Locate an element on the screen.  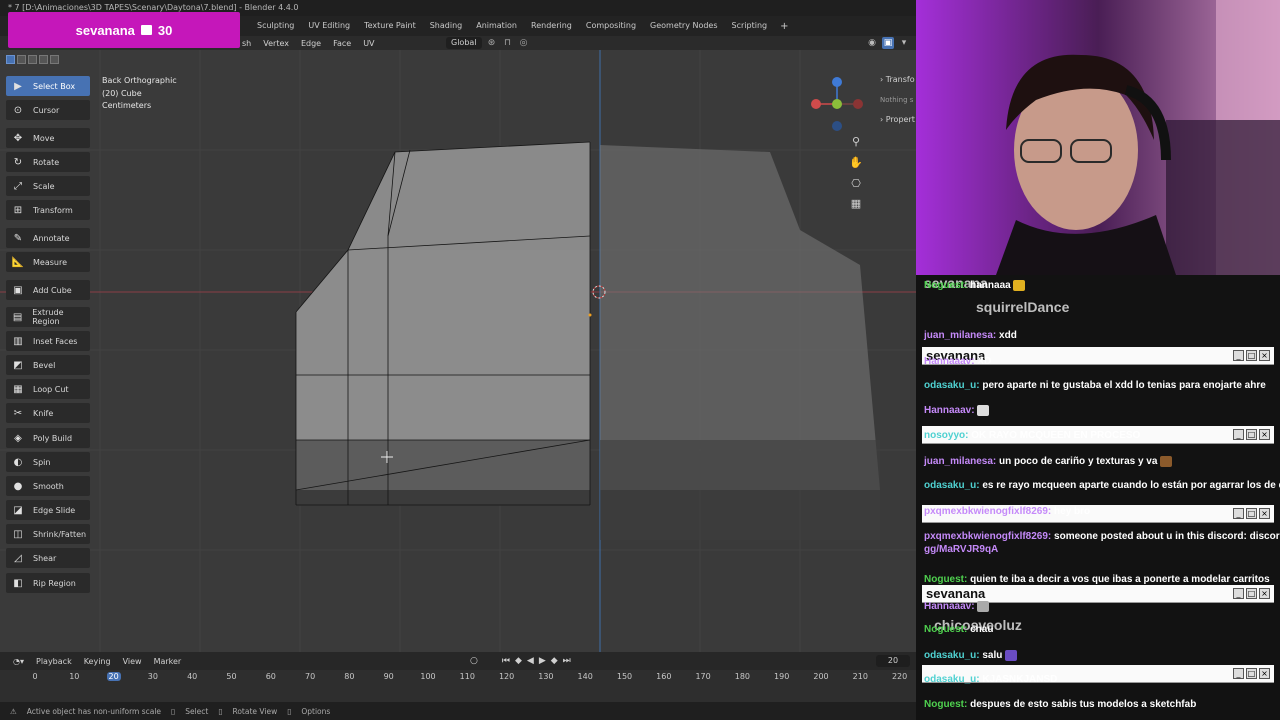
tab-animation: Animation is located at coordinates (496, 26).